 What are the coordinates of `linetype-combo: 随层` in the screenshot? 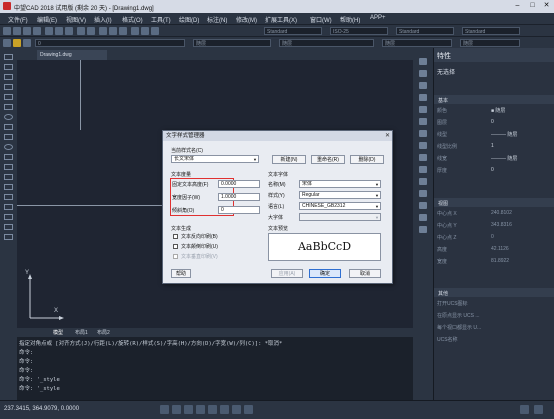 It's located at (326, 43).